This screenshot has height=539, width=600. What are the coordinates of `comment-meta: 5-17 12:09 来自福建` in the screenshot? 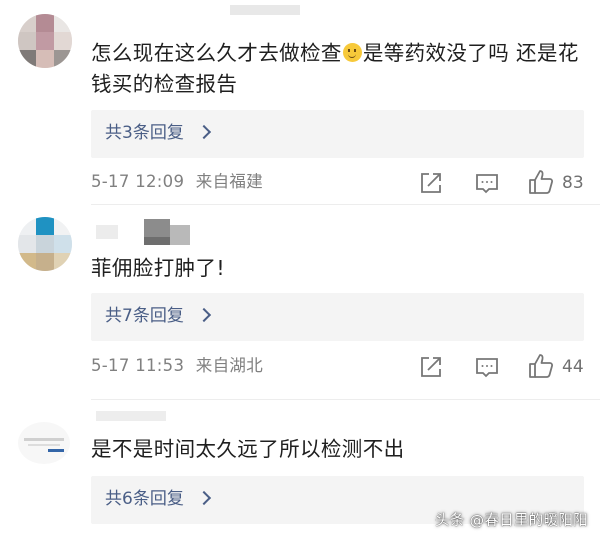 It's located at (177, 182).